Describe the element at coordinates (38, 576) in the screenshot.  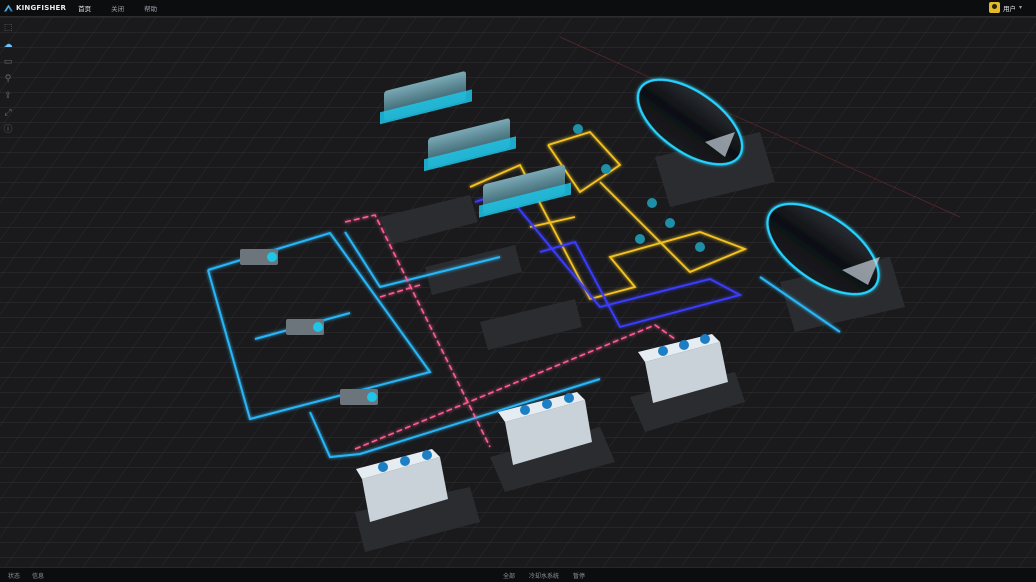
I see `status-text-2: 信息` at that location.